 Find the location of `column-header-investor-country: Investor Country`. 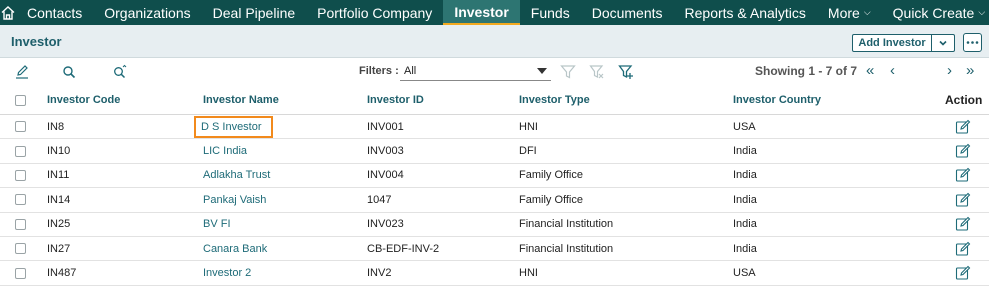

column-header-investor-country: Investor Country is located at coordinates (777, 100).